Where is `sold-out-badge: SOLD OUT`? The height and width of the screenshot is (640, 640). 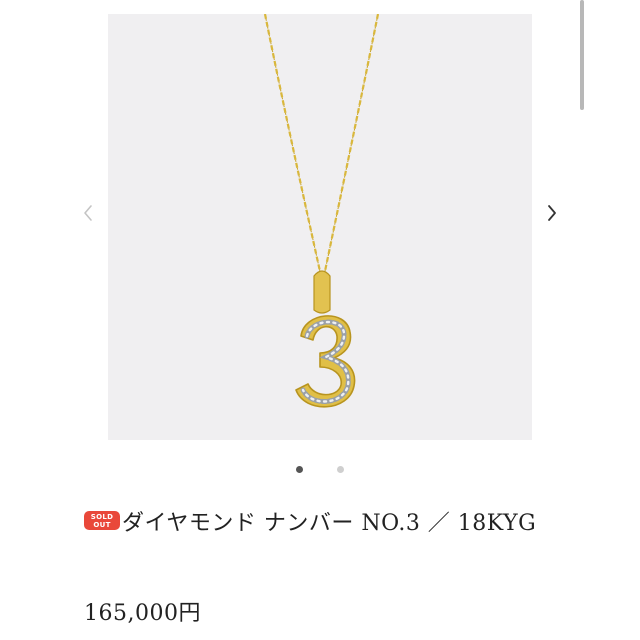
sold-out-badge: SOLD OUT is located at coordinates (102, 520).